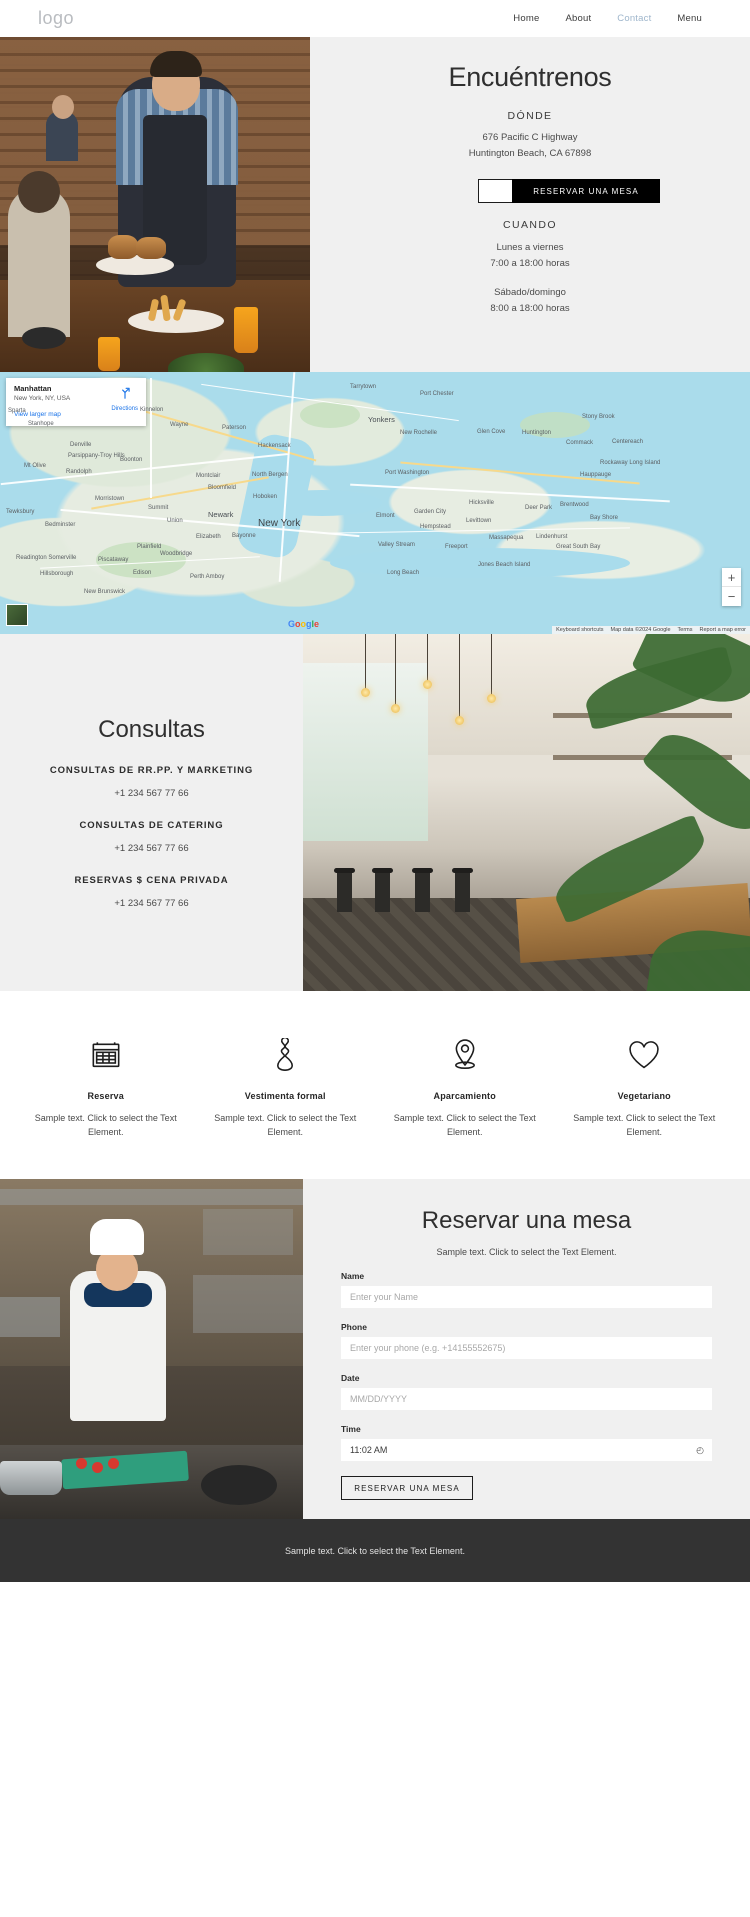 This screenshot has height=1917, width=750. Describe the element at coordinates (17, 411) in the screenshot. I see `map-label: Sparta` at that location.